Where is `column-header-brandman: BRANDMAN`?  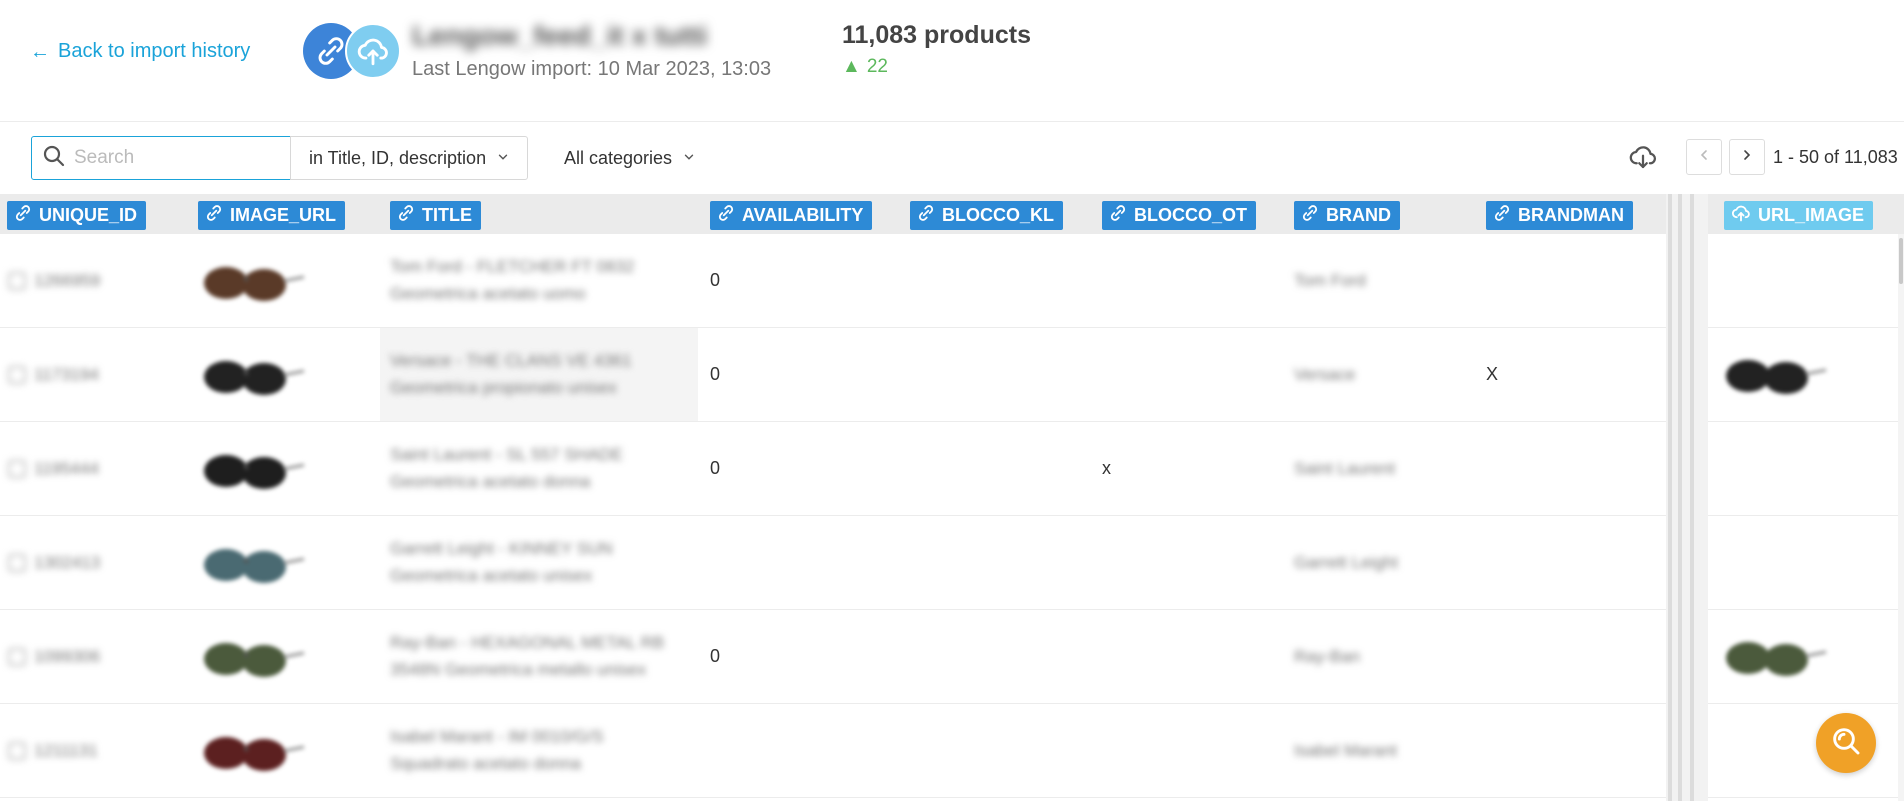
column-header-brandman: BRANDMAN is located at coordinates (1559, 215).